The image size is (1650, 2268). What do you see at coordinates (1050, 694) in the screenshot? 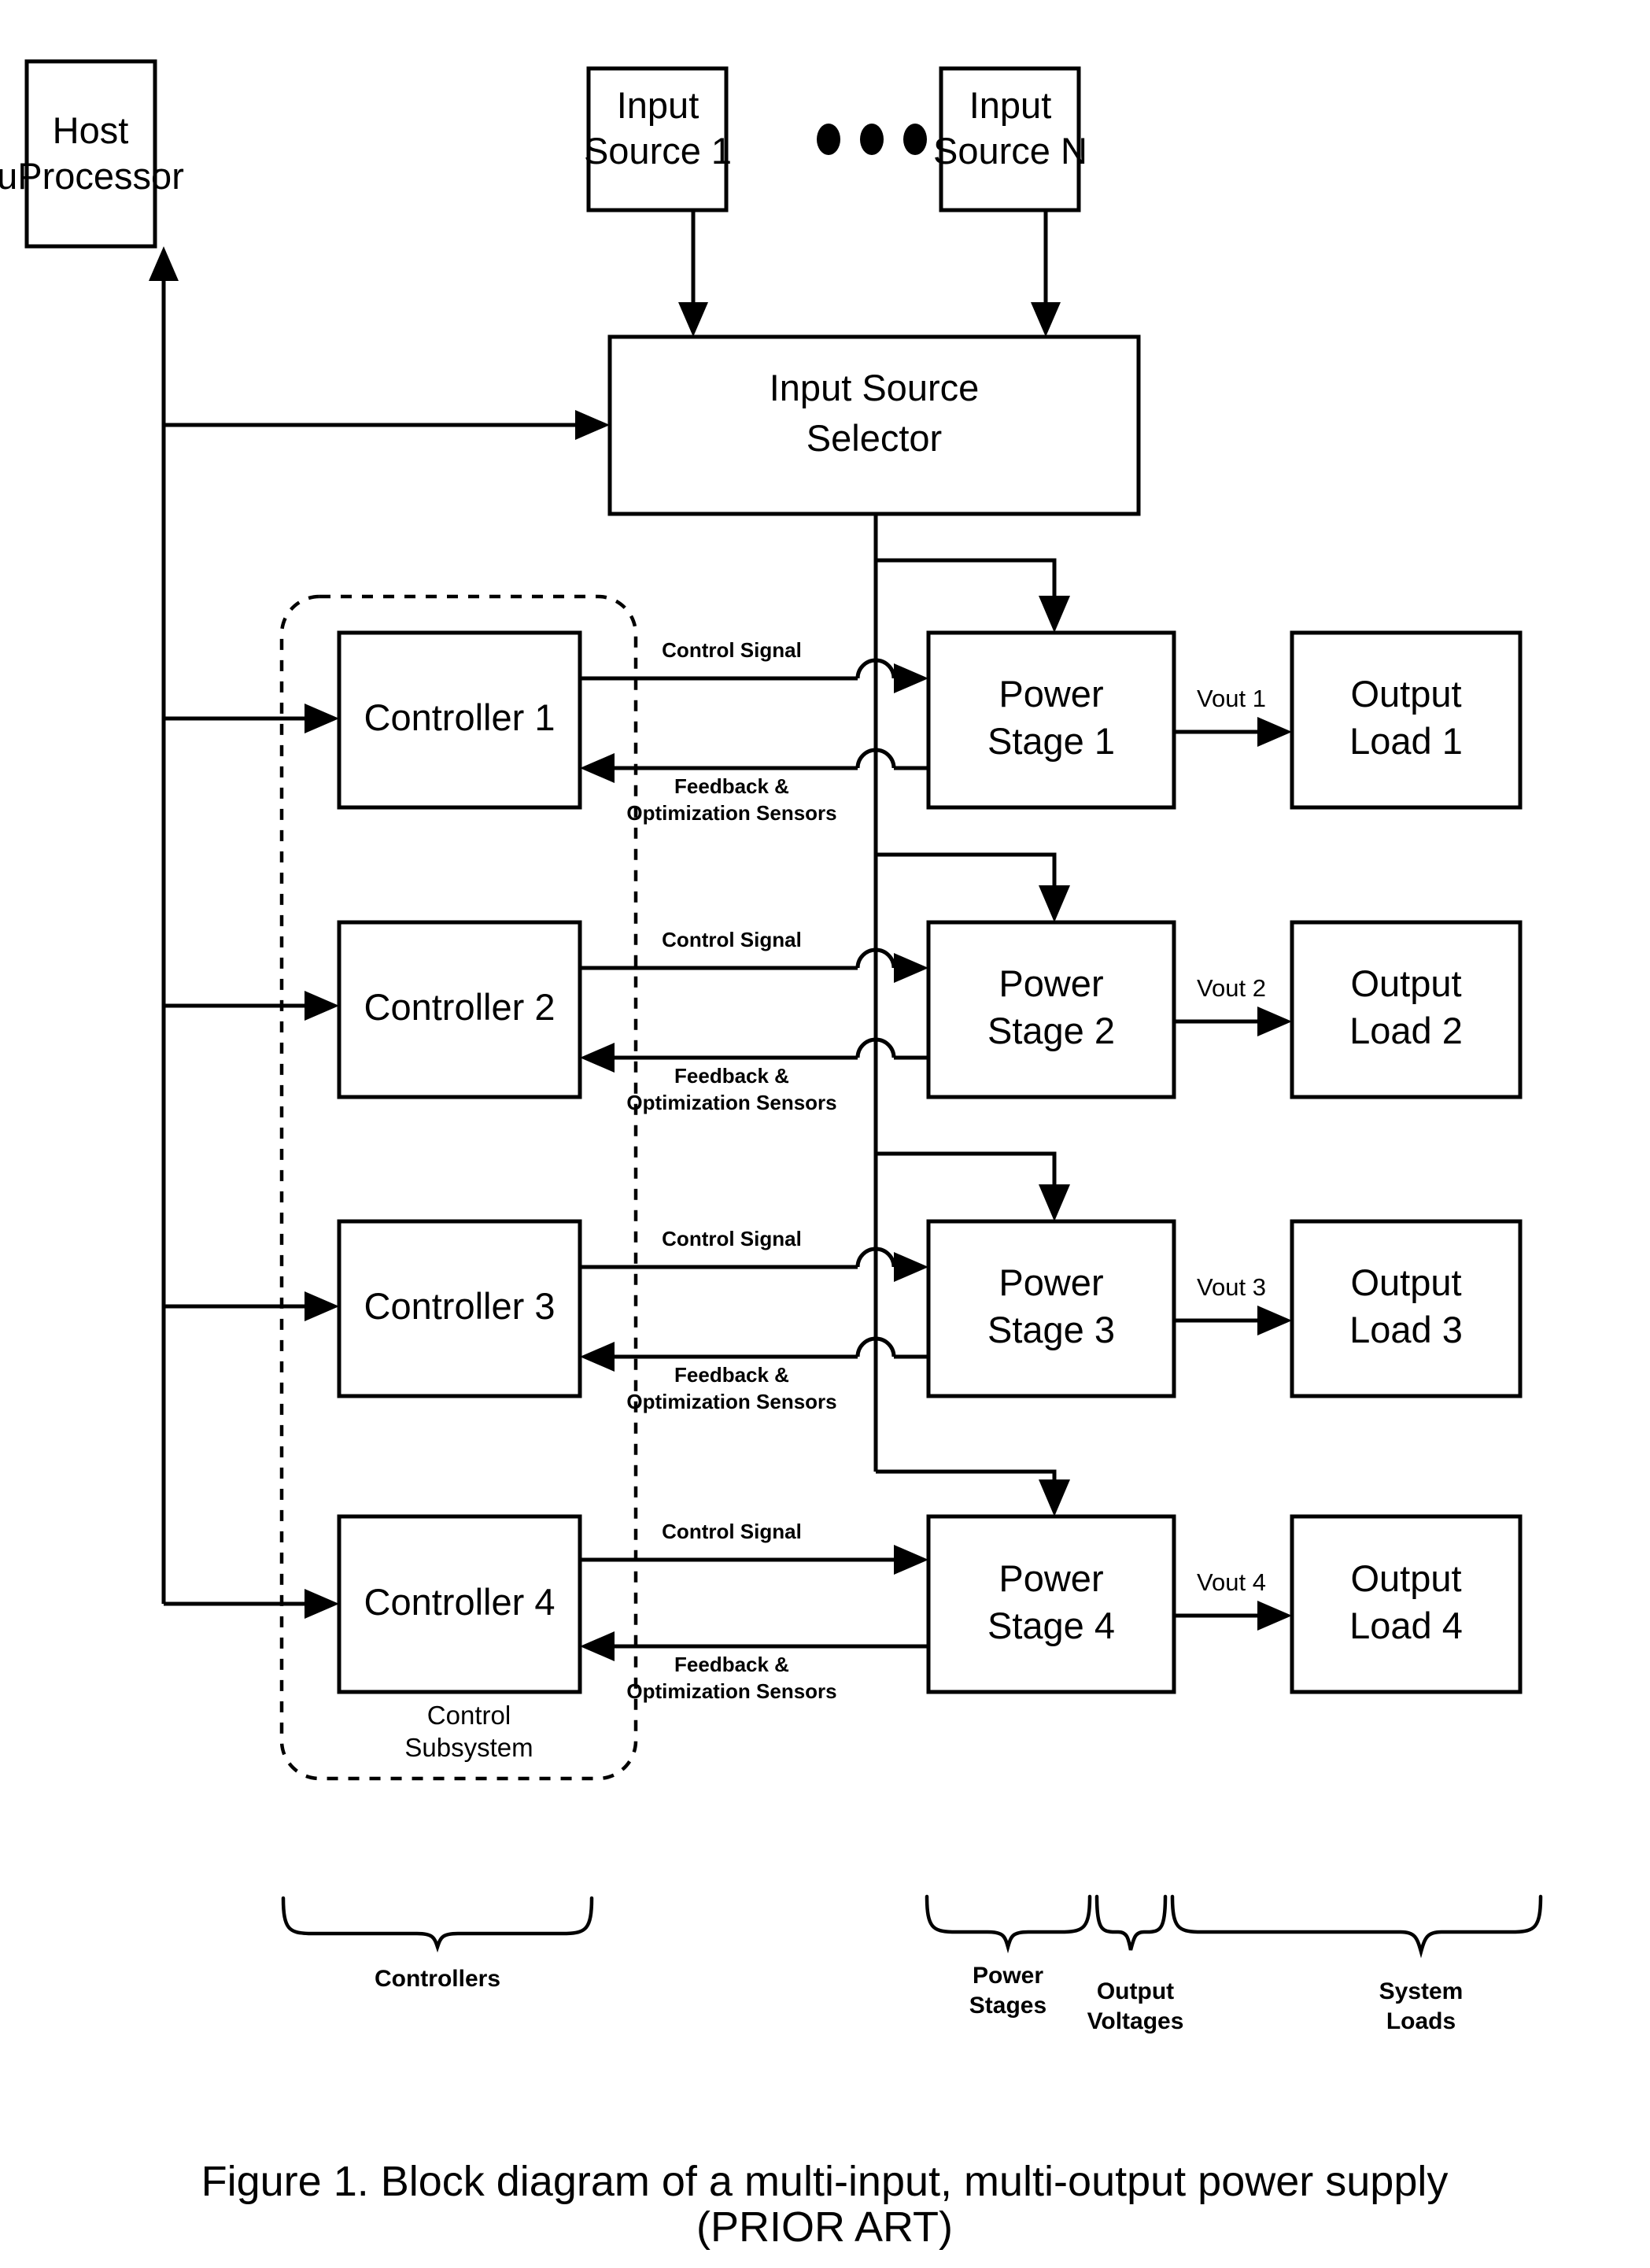
I see `power-stage-1-label-line1: Power` at bounding box center [1050, 694].